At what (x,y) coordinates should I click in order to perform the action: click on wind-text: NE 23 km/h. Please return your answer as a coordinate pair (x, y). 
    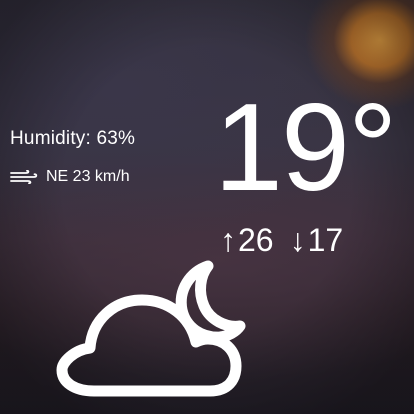
    Looking at the image, I should click on (88, 176).